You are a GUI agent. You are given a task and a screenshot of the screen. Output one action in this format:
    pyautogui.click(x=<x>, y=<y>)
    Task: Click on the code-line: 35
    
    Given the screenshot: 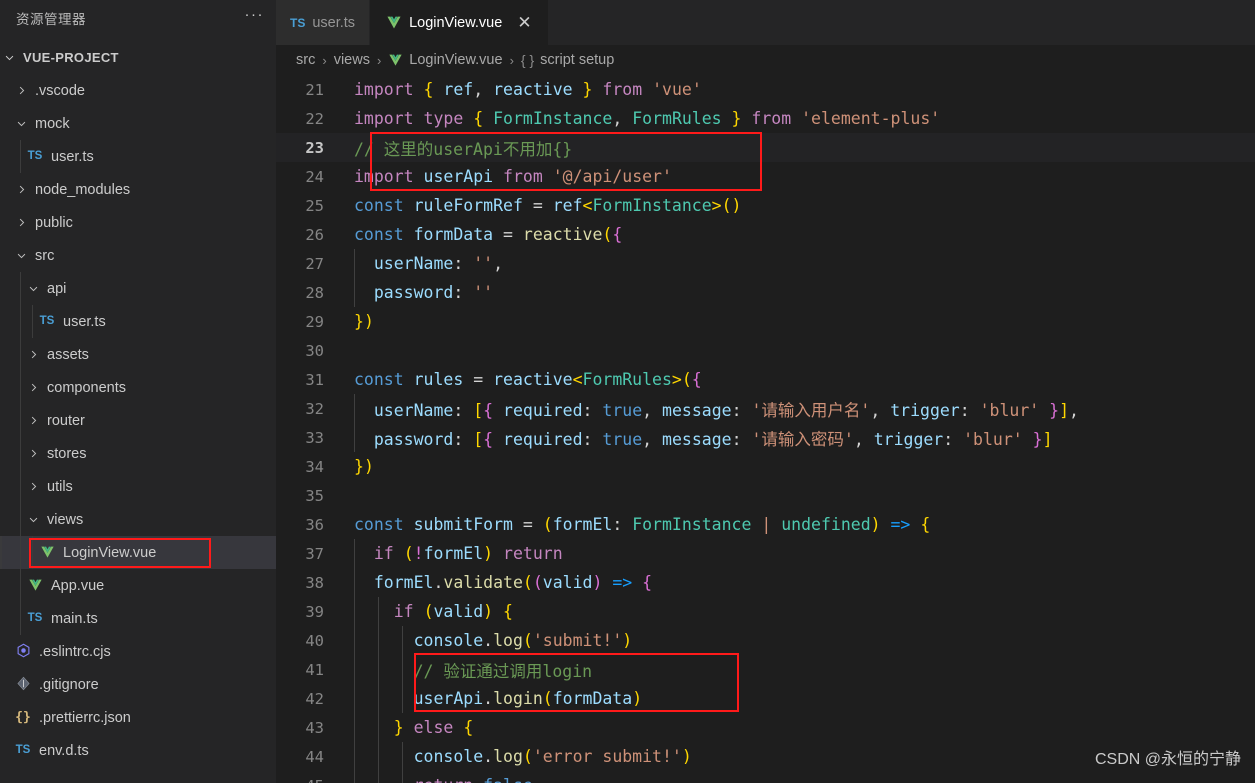 What is the action you would take?
    pyautogui.click(x=765, y=495)
    